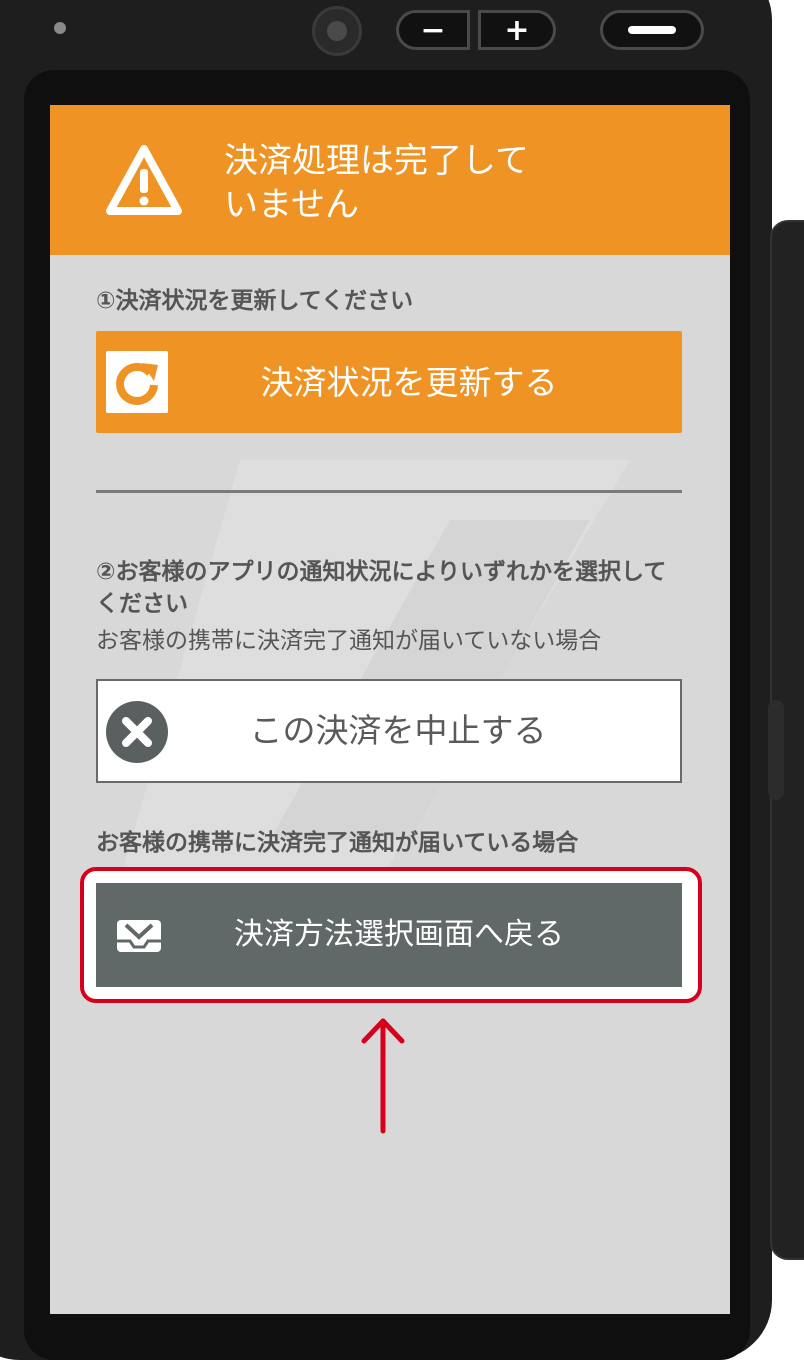  I want to click on cancel-payment-label: この決済を中止する, so click(398, 730).